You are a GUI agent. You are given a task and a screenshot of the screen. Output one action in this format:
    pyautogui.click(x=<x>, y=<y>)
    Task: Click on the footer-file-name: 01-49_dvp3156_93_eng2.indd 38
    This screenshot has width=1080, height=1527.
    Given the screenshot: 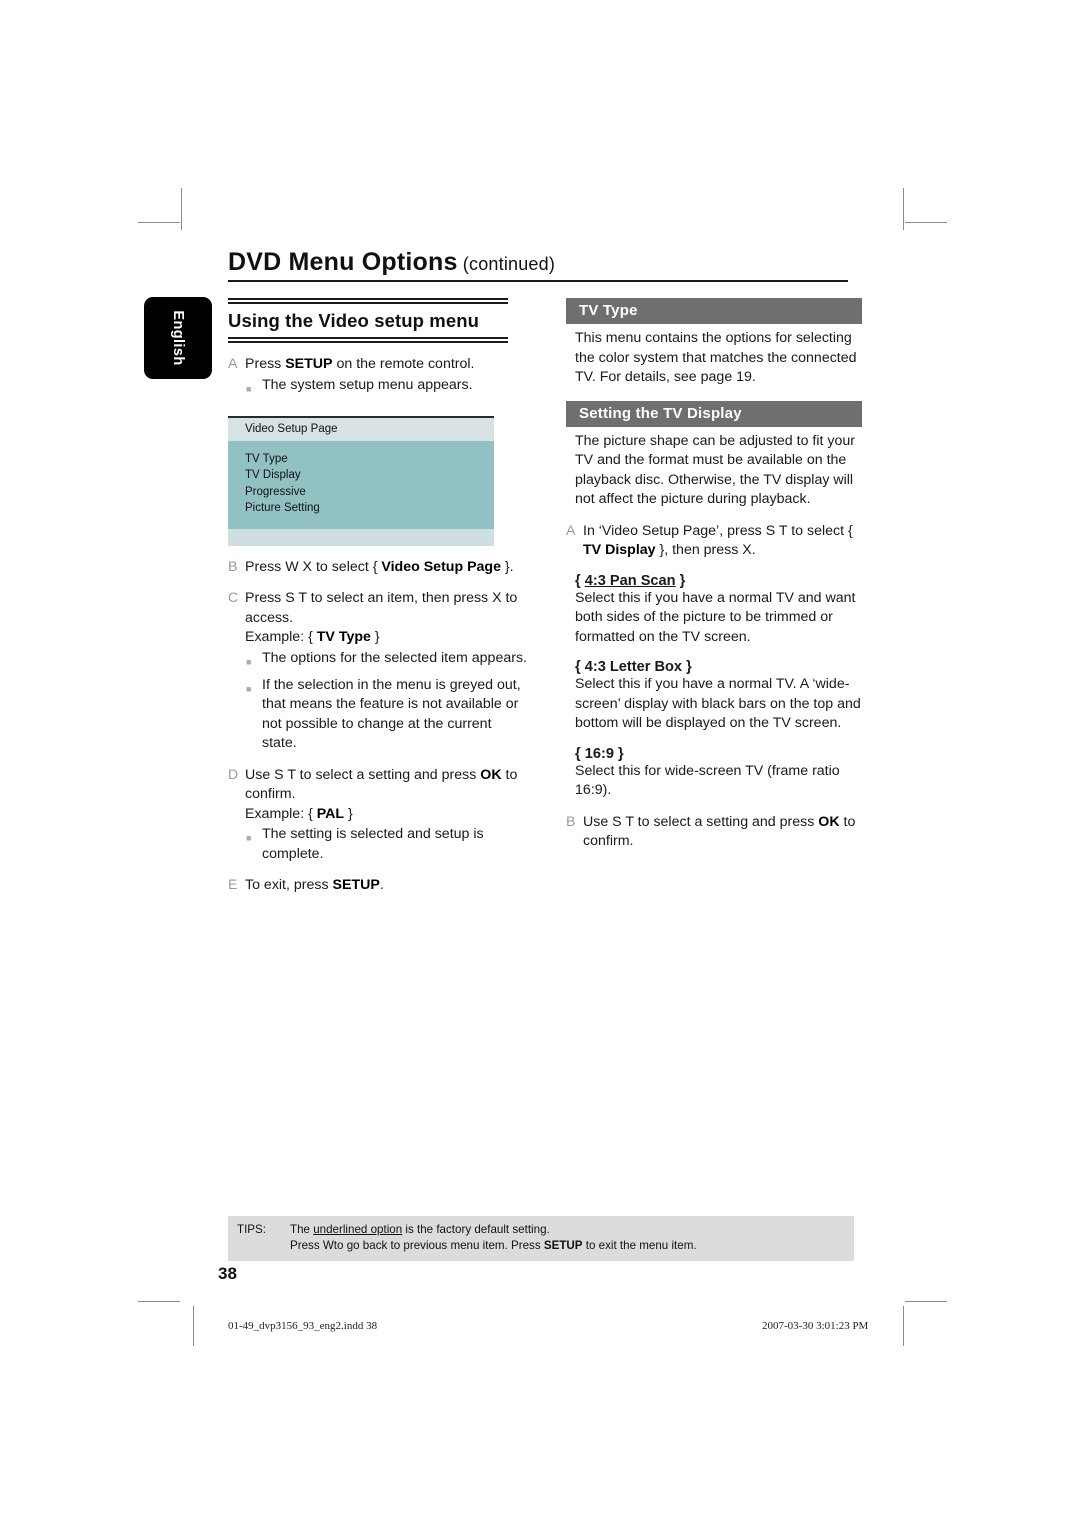 What is the action you would take?
    pyautogui.click(x=303, y=1326)
    